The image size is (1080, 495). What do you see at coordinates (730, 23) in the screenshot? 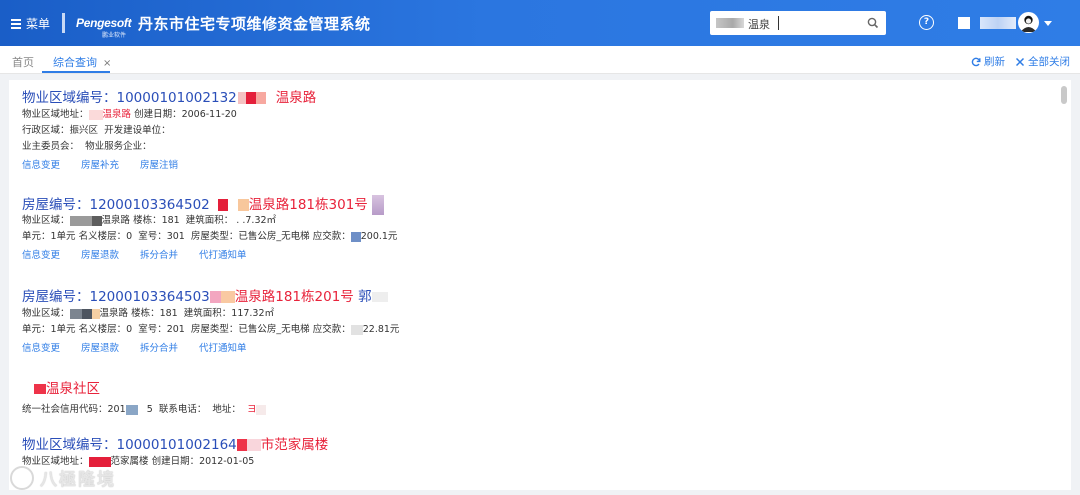
I see `redacted-block` at bounding box center [730, 23].